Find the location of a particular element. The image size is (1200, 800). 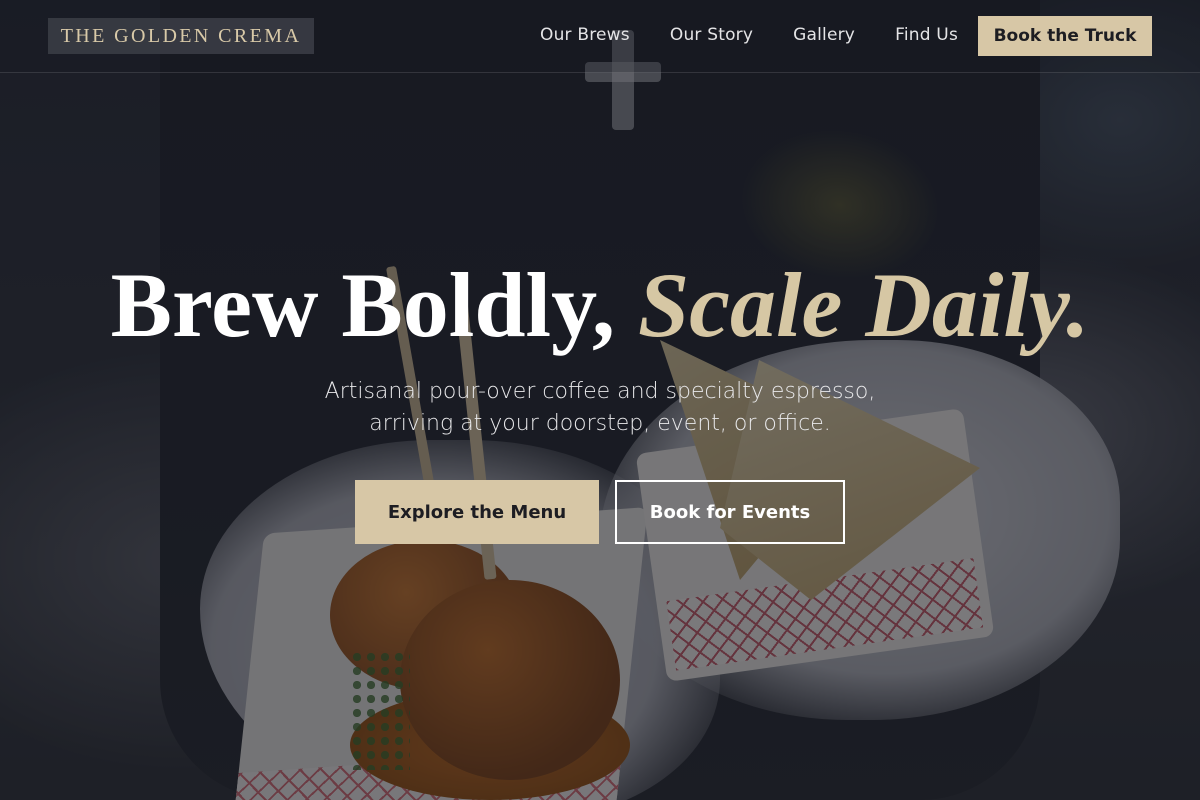

nav-links: Our Brews Our Story Gallery Find Us is located at coordinates (749, 35).